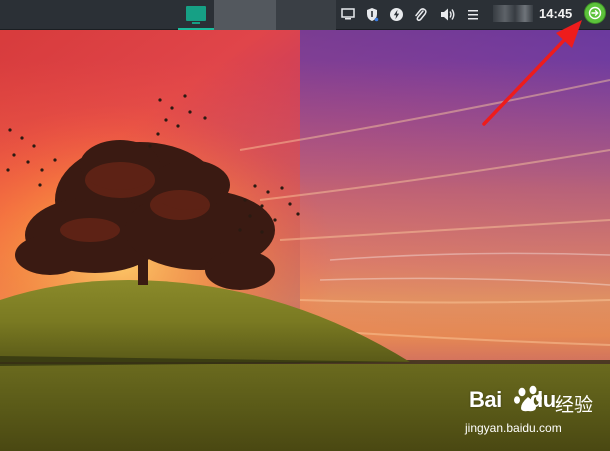 Image resolution: width=610 pixels, height=451 pixels. I want to click on baidu-watermark: Bai du 经验 jingyan.baidu.com, so click(533, 415).